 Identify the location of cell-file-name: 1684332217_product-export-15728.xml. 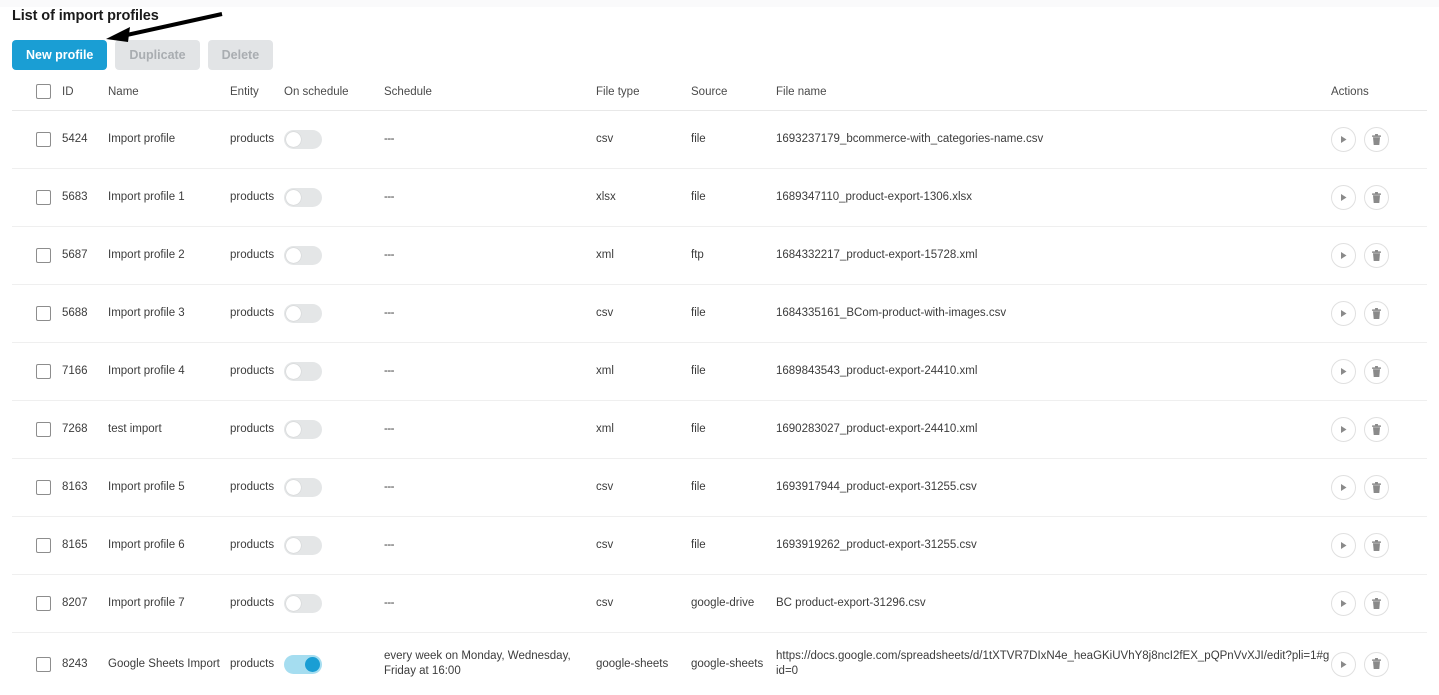
(1053, 256).